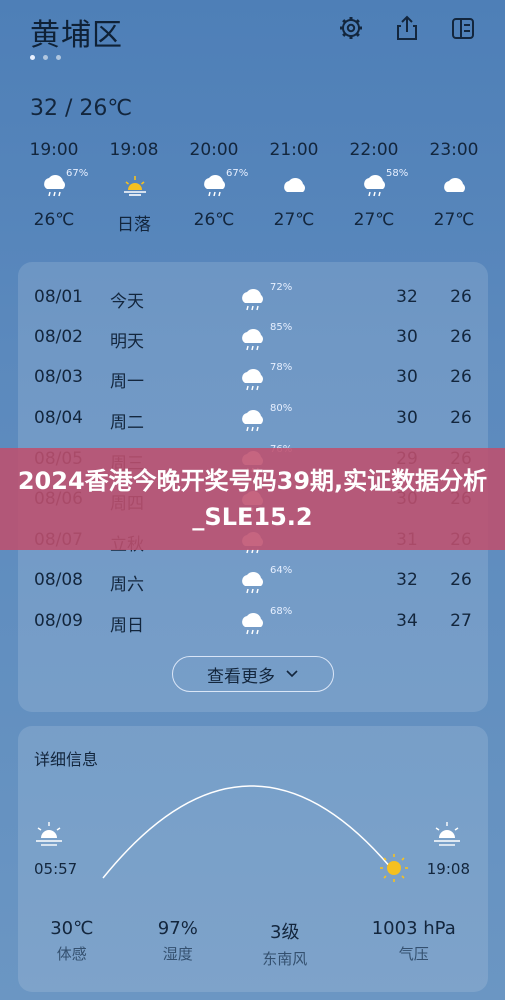 The width and height of the screenshot is (505, 1000). I want to click on hourly-time: 22:00, so click(374, 150).